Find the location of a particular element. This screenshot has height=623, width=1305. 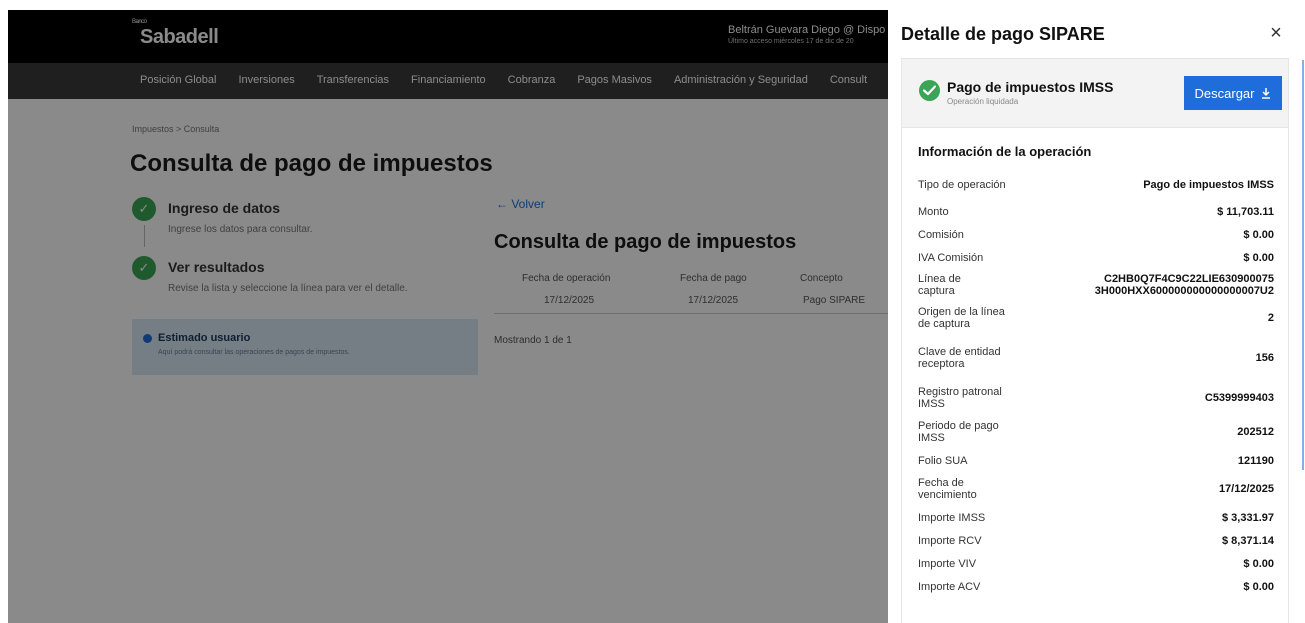

info-row-label: Tipo de operación is located at coordinates (962, 185).